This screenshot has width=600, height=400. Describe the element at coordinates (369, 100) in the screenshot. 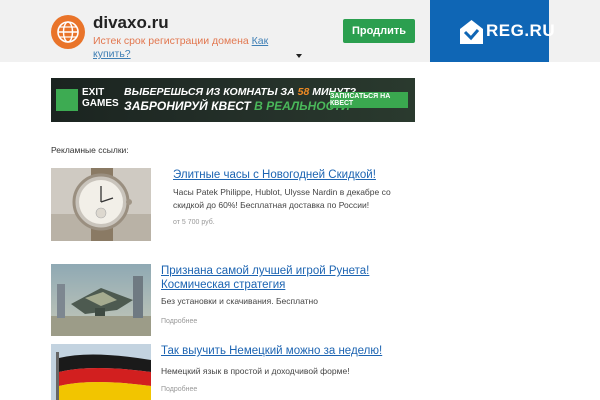

I see `banner-cta-button: ЗАПИСАТЬСЯ НА КВЕСТ` at that location.